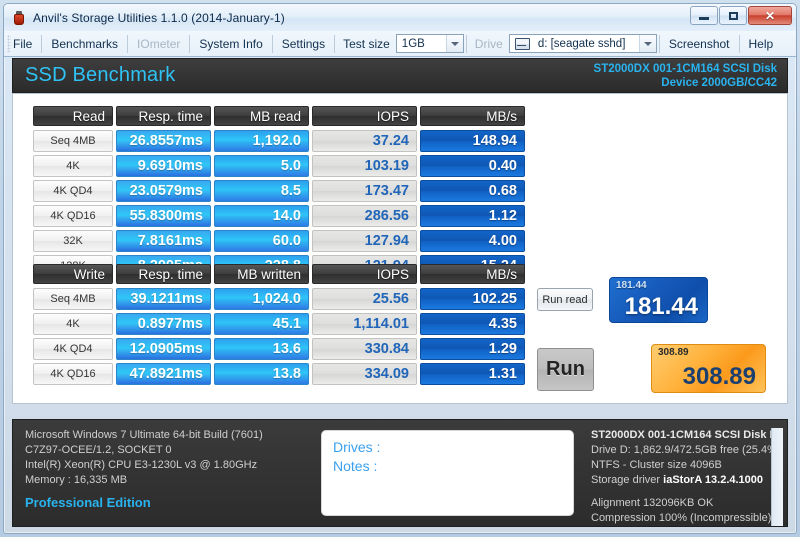 This screenshot has height=537, width=800. What do you see at coordinates (261, 274) in the screenshot?
I see `write-header-mb: MB written` at bounding box center [261, 274].